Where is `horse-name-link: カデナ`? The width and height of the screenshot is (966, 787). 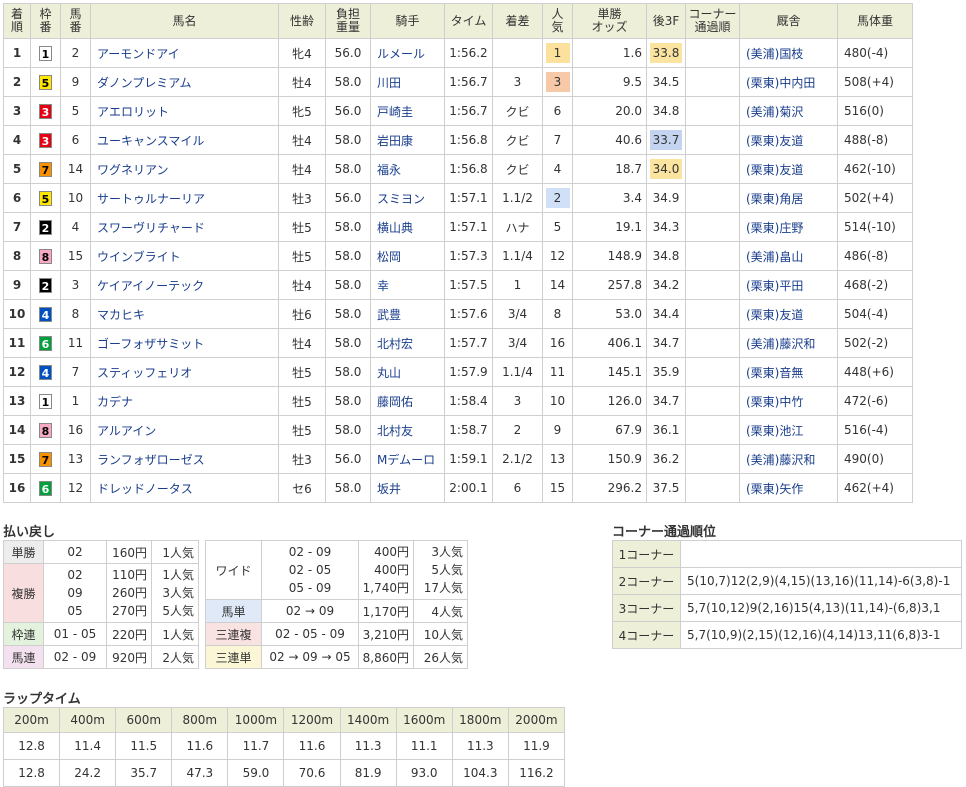
horse-name-link: カデナ is located at coordinates (115, 402).